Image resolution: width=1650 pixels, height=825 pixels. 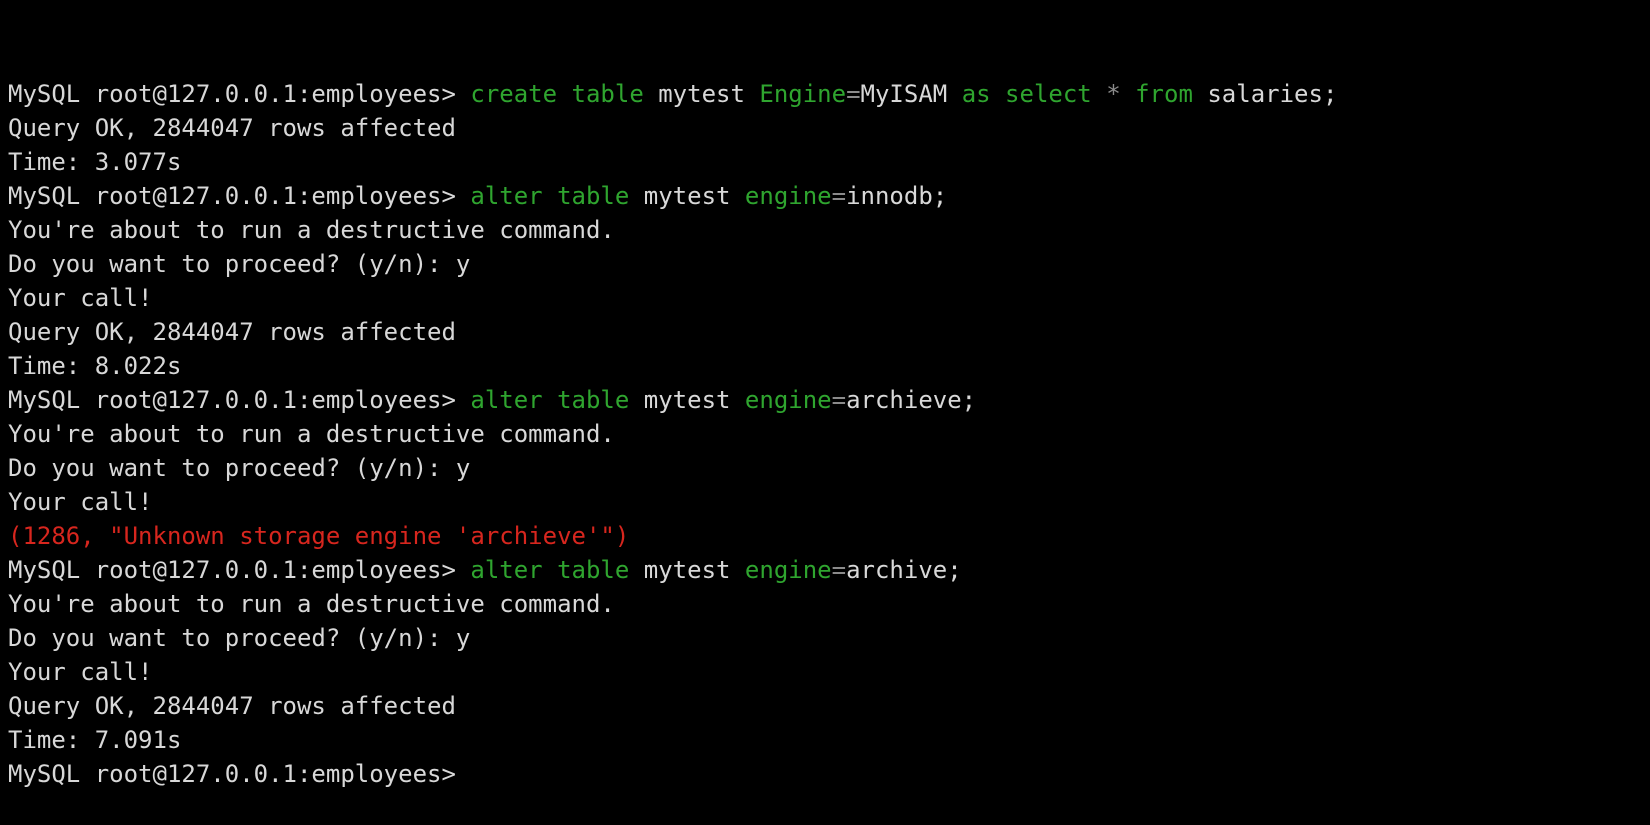 I want to click on terminal-text: innodb;, so click(x=897, y=196).